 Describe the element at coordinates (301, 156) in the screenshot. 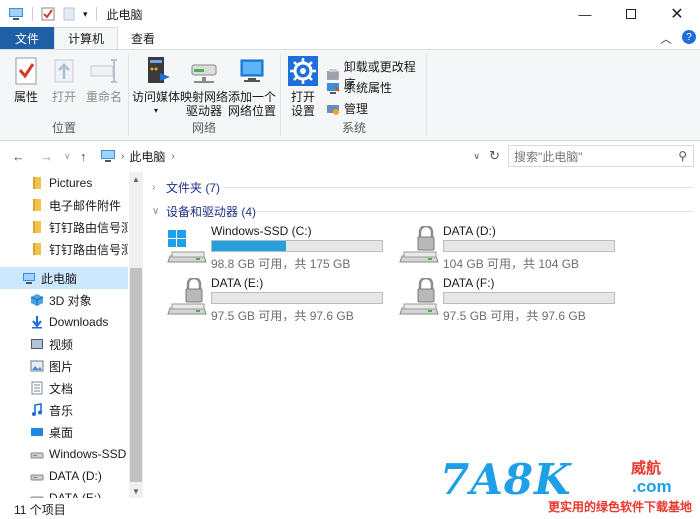

I see `address-bar: › 此电脑 › ∨ ↻` at that location.